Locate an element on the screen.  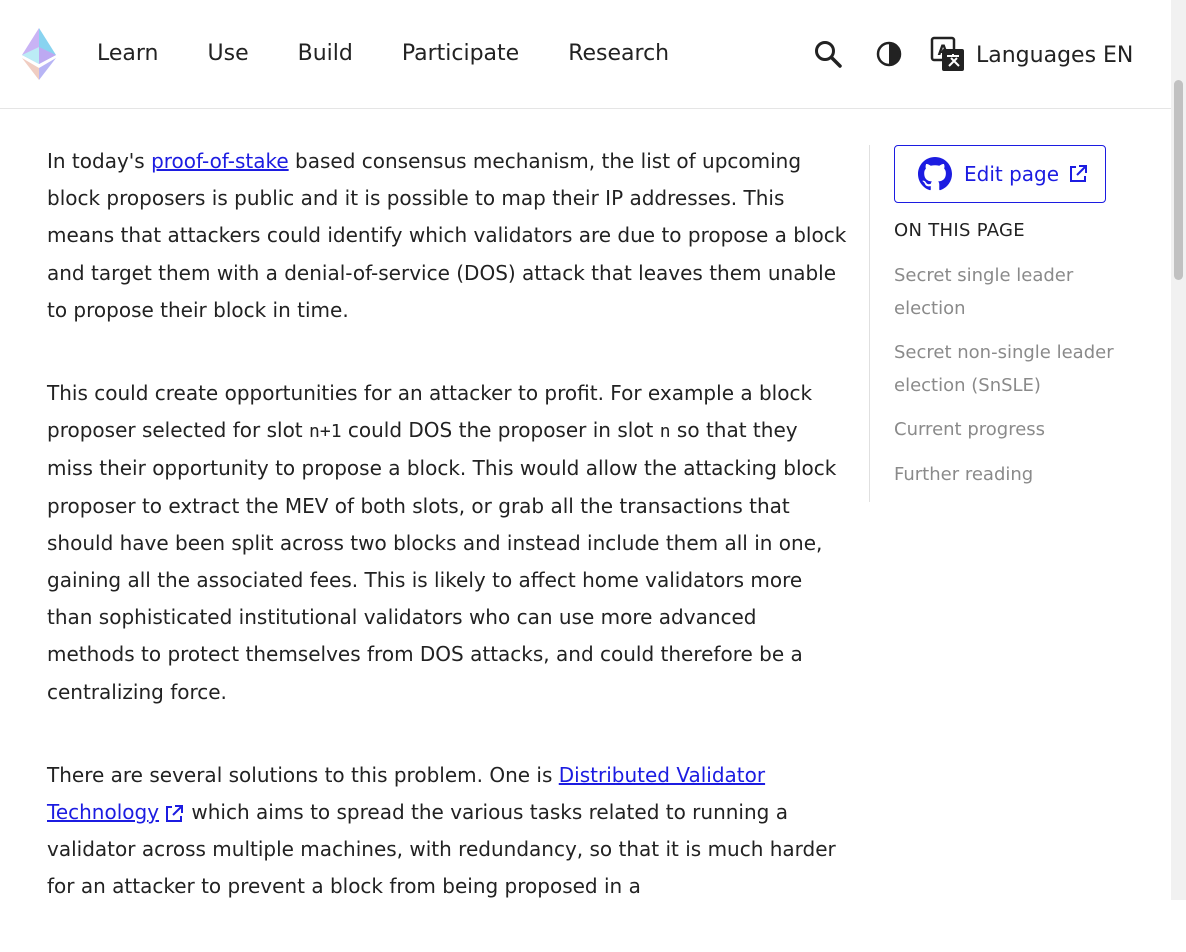
search-icon is located at coordinates (828, 54).